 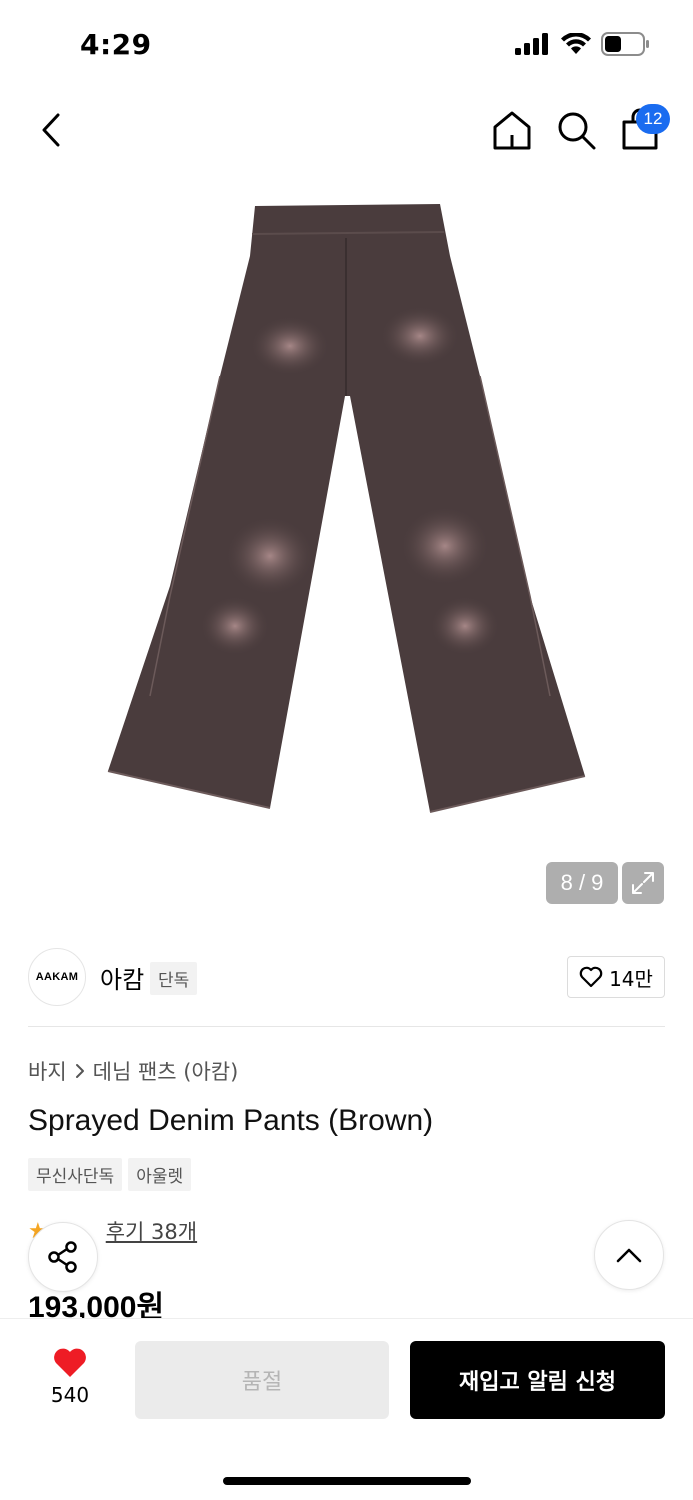 I want to click on top-nav, so click(x=346, y=132).